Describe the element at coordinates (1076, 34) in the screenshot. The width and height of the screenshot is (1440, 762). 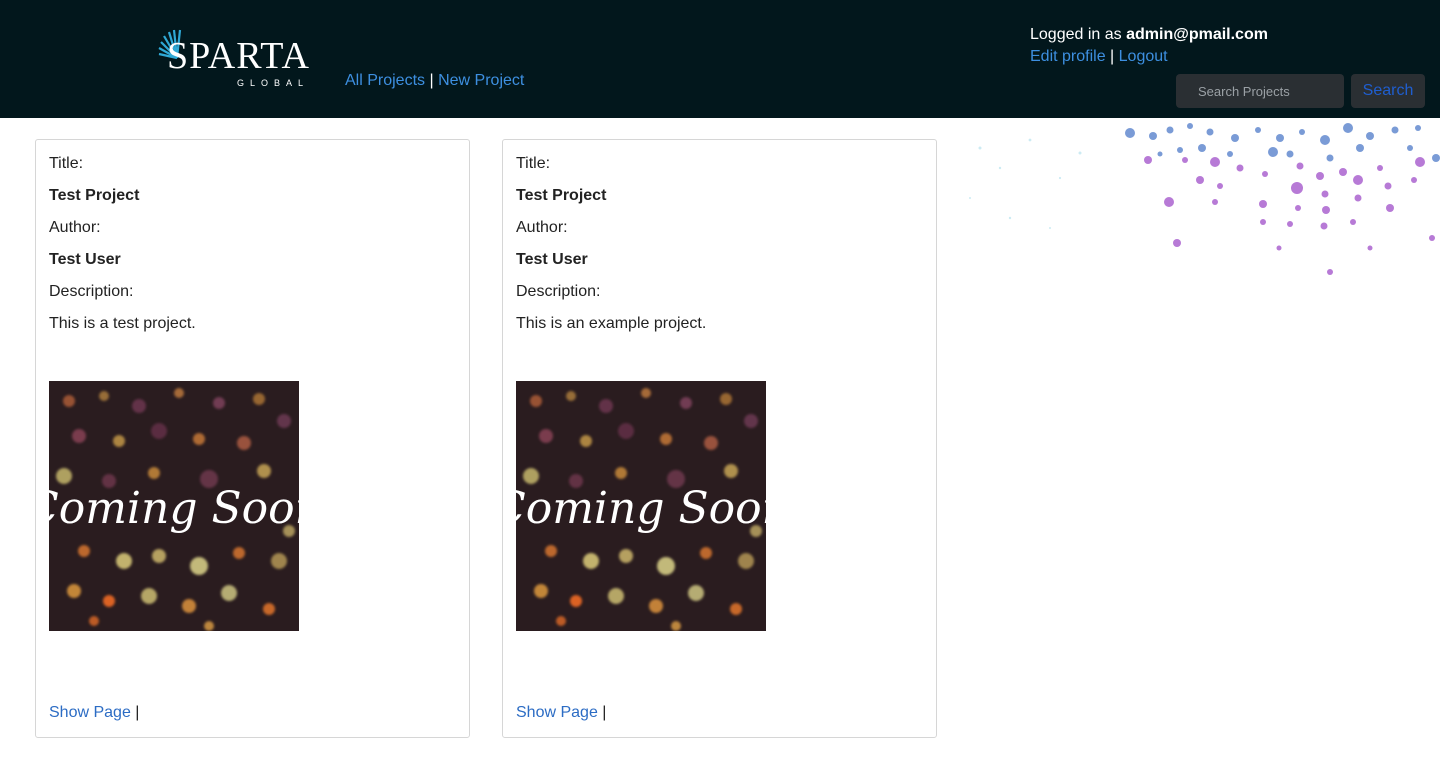
I see `logged-in-prefix: Logged in as` at that location.